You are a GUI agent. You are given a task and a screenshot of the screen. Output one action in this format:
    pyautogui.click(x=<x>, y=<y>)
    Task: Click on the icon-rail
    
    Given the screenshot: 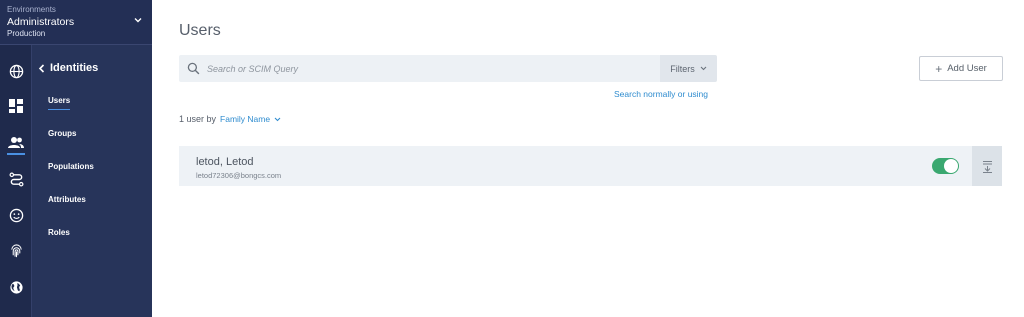 What is the action you would take?
    pyautogui.click(x=16, y=181)
    